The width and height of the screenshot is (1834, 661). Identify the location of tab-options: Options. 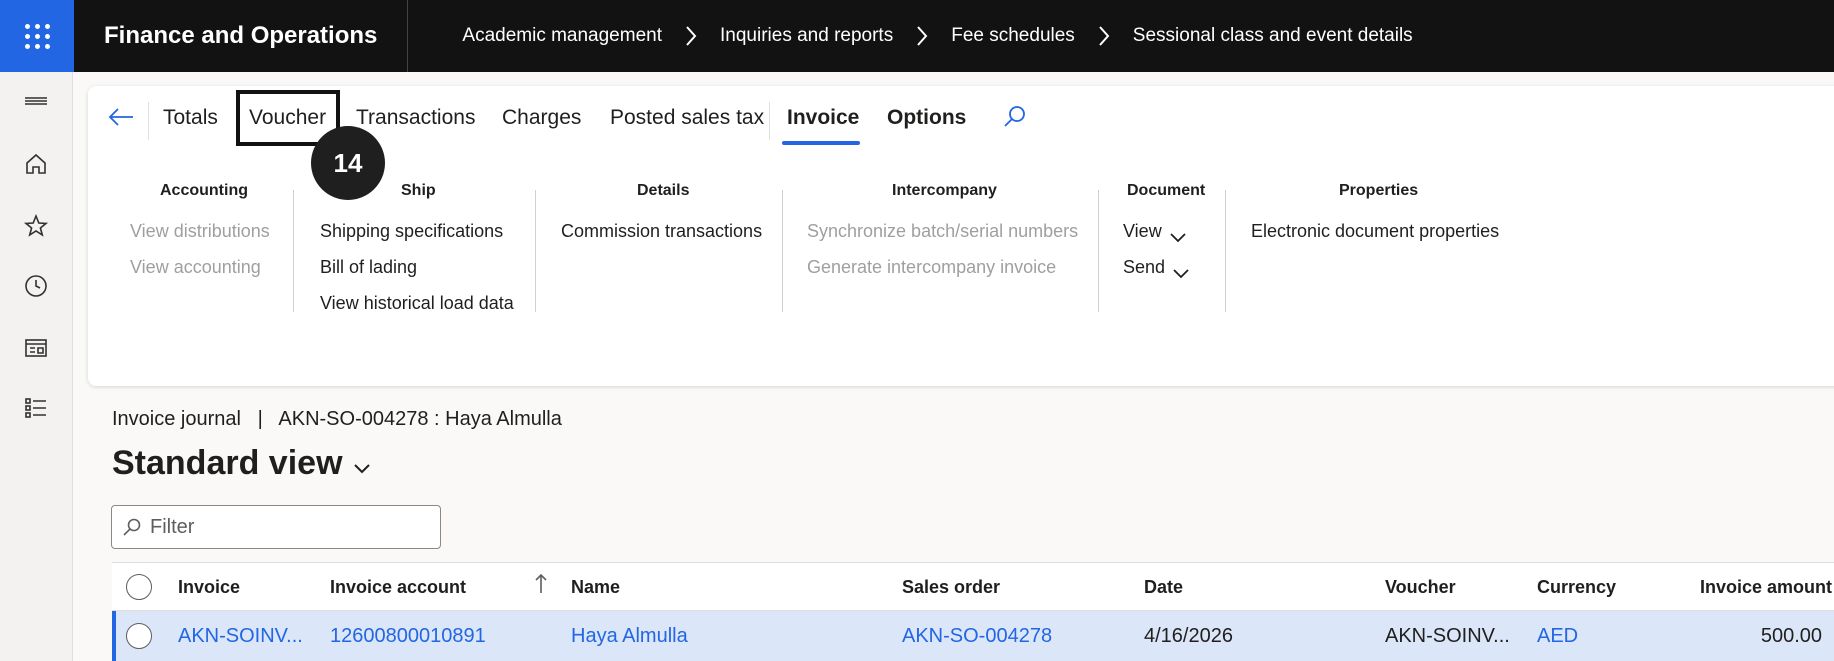
(926, 118).